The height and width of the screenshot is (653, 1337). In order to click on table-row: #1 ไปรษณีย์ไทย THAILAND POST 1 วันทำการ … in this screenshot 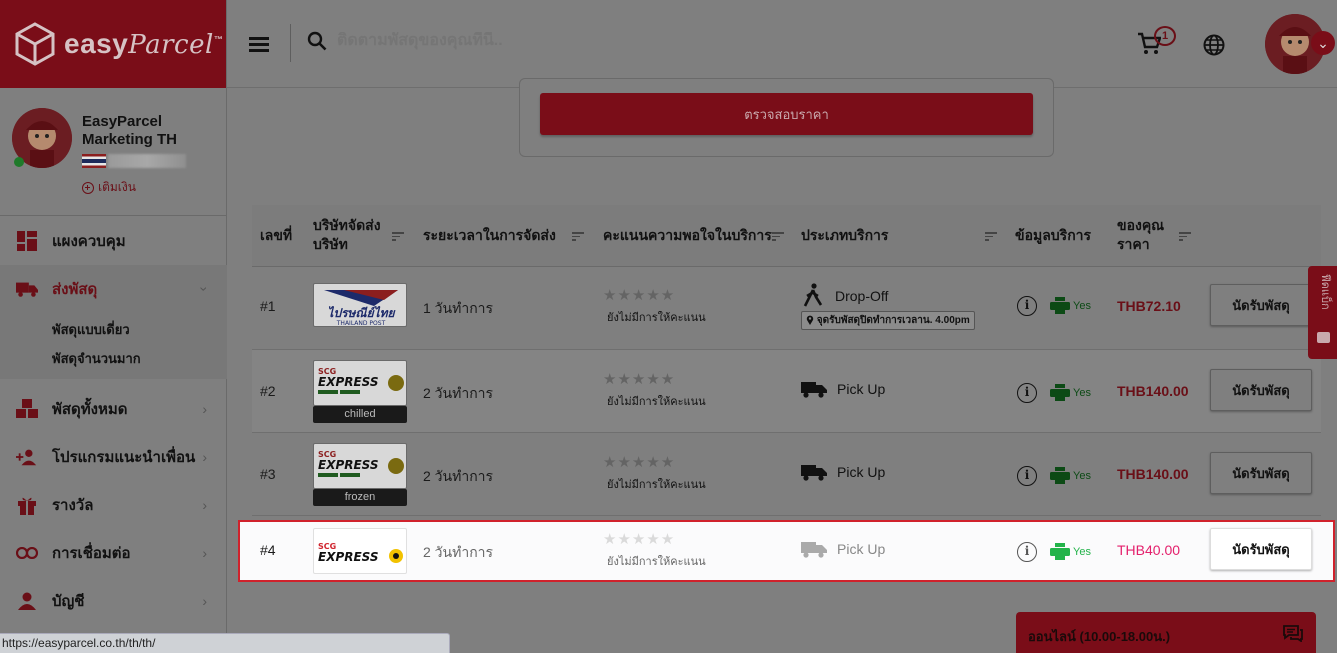, I will do `click(786, 308)`.